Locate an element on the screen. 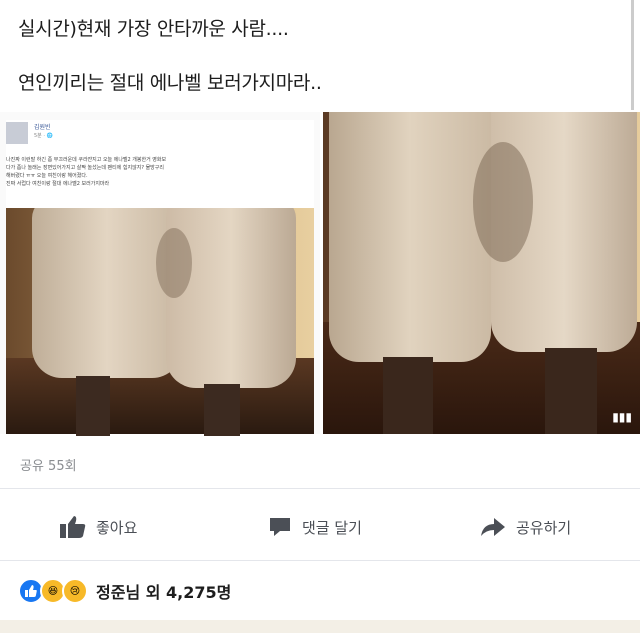  share-label: 공유하기 is located at coordinates (544, 527).